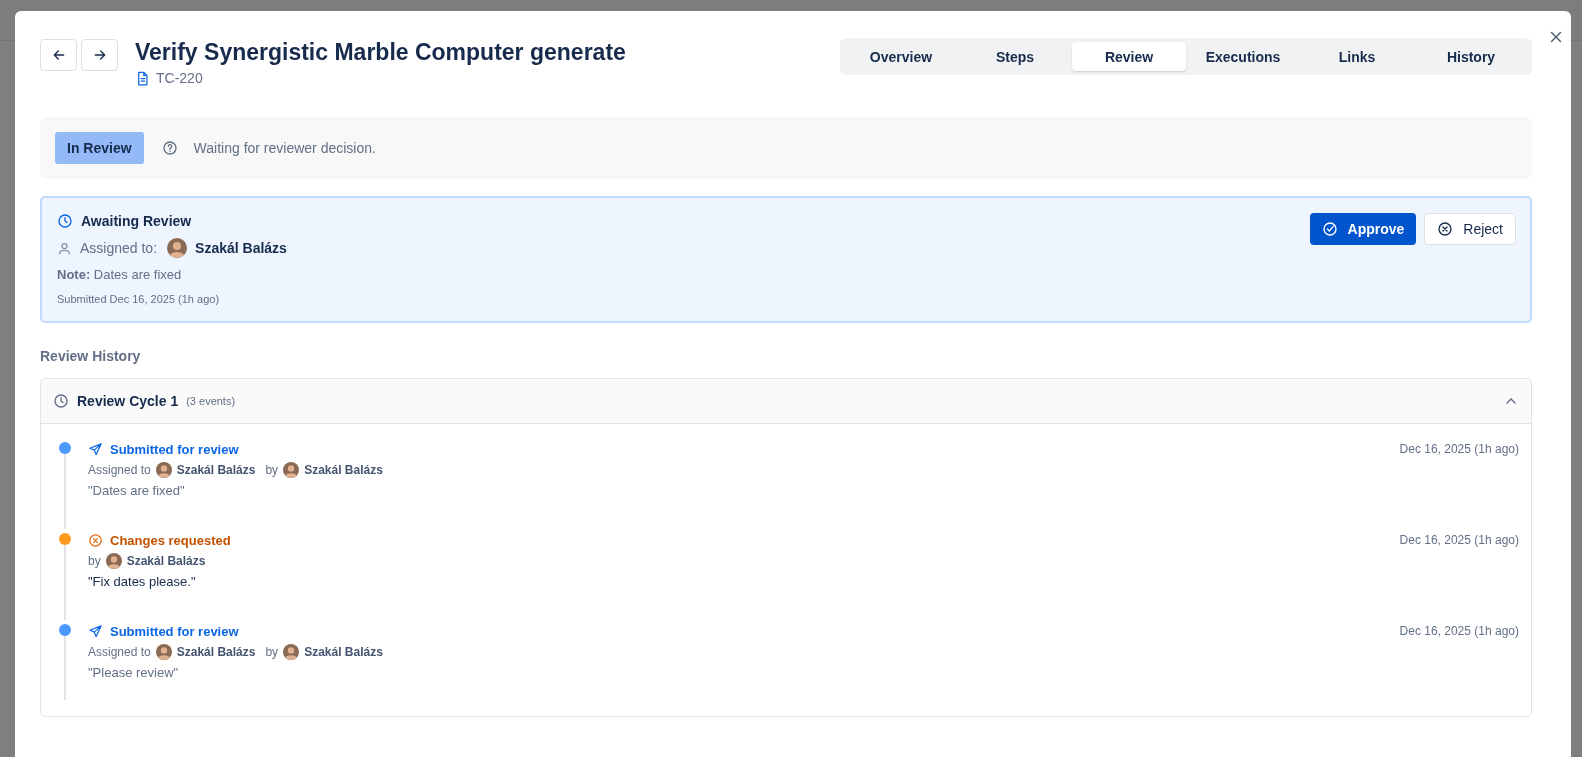 The height and width of the screenshot is (757, 1582). What do you see at coordinates (139, 299) in the screenshot?
I see `submitted-date: Submitted Dec 16, 2025 (1h ago)` at bounding box center [139, 299].